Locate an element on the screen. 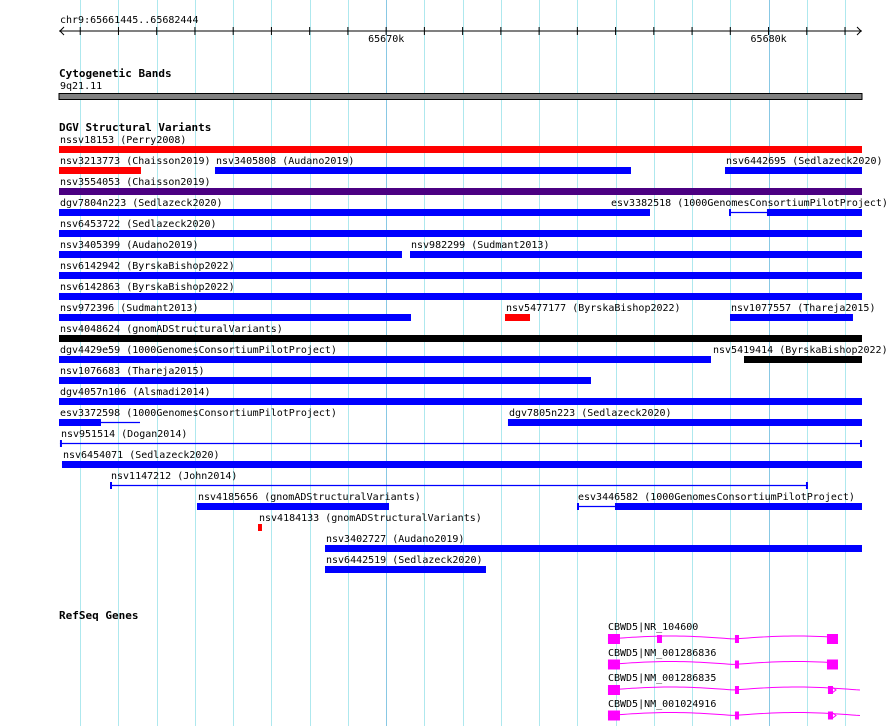 This screenshot has height=726, width=890. variant-label: nsv951514 (Dogan2014) is located at coordinates (124, 434).